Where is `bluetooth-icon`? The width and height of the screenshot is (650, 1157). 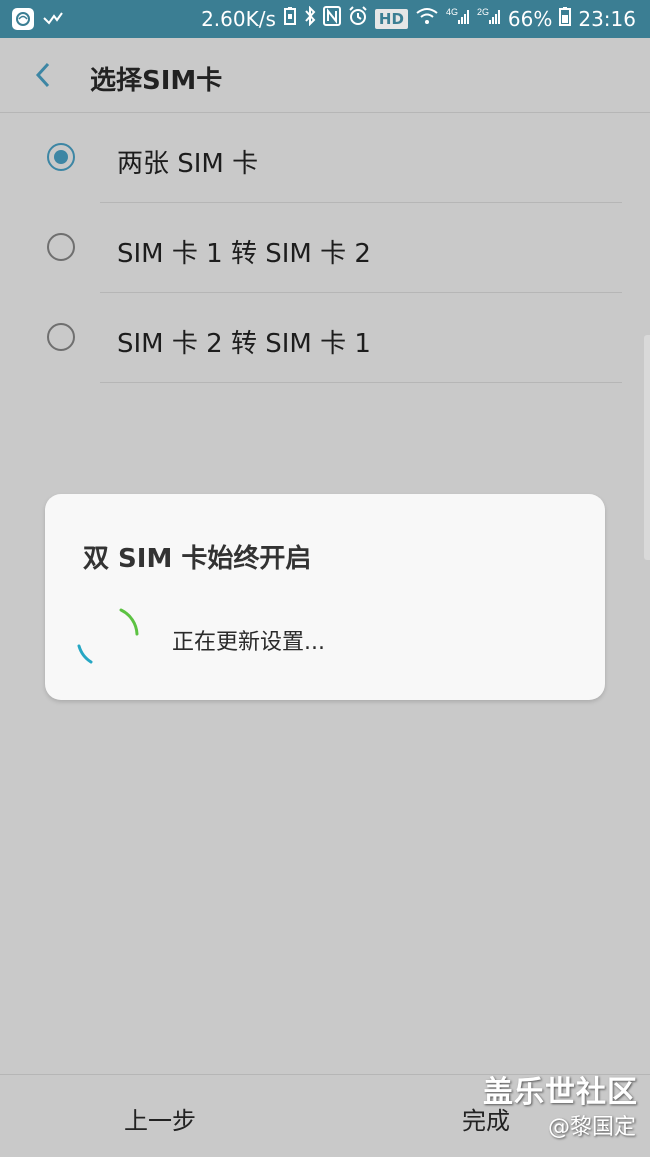
bluetooth-icon is located at coordinates (310, 18).